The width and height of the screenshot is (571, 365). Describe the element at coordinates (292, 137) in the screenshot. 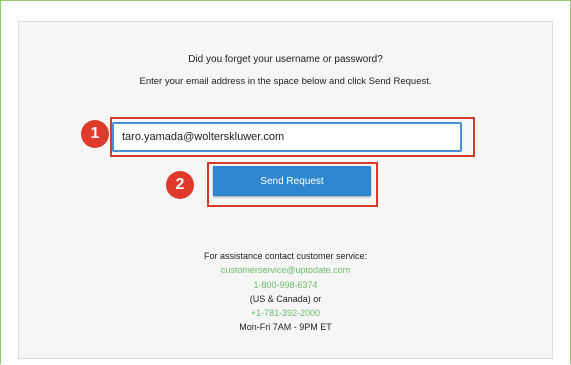

I see `email-highlight-box` at that location.